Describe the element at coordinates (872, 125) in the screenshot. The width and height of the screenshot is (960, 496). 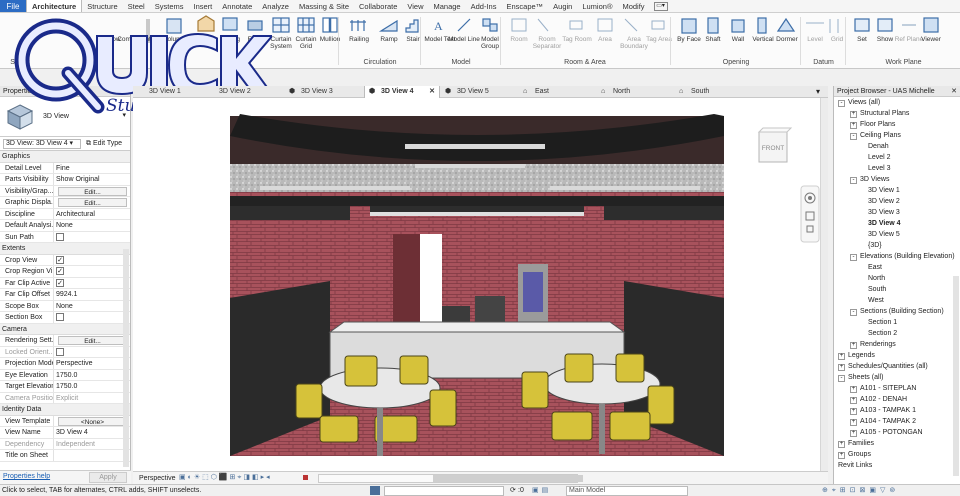
I see `browser-node: + Floor Plans` at that location.